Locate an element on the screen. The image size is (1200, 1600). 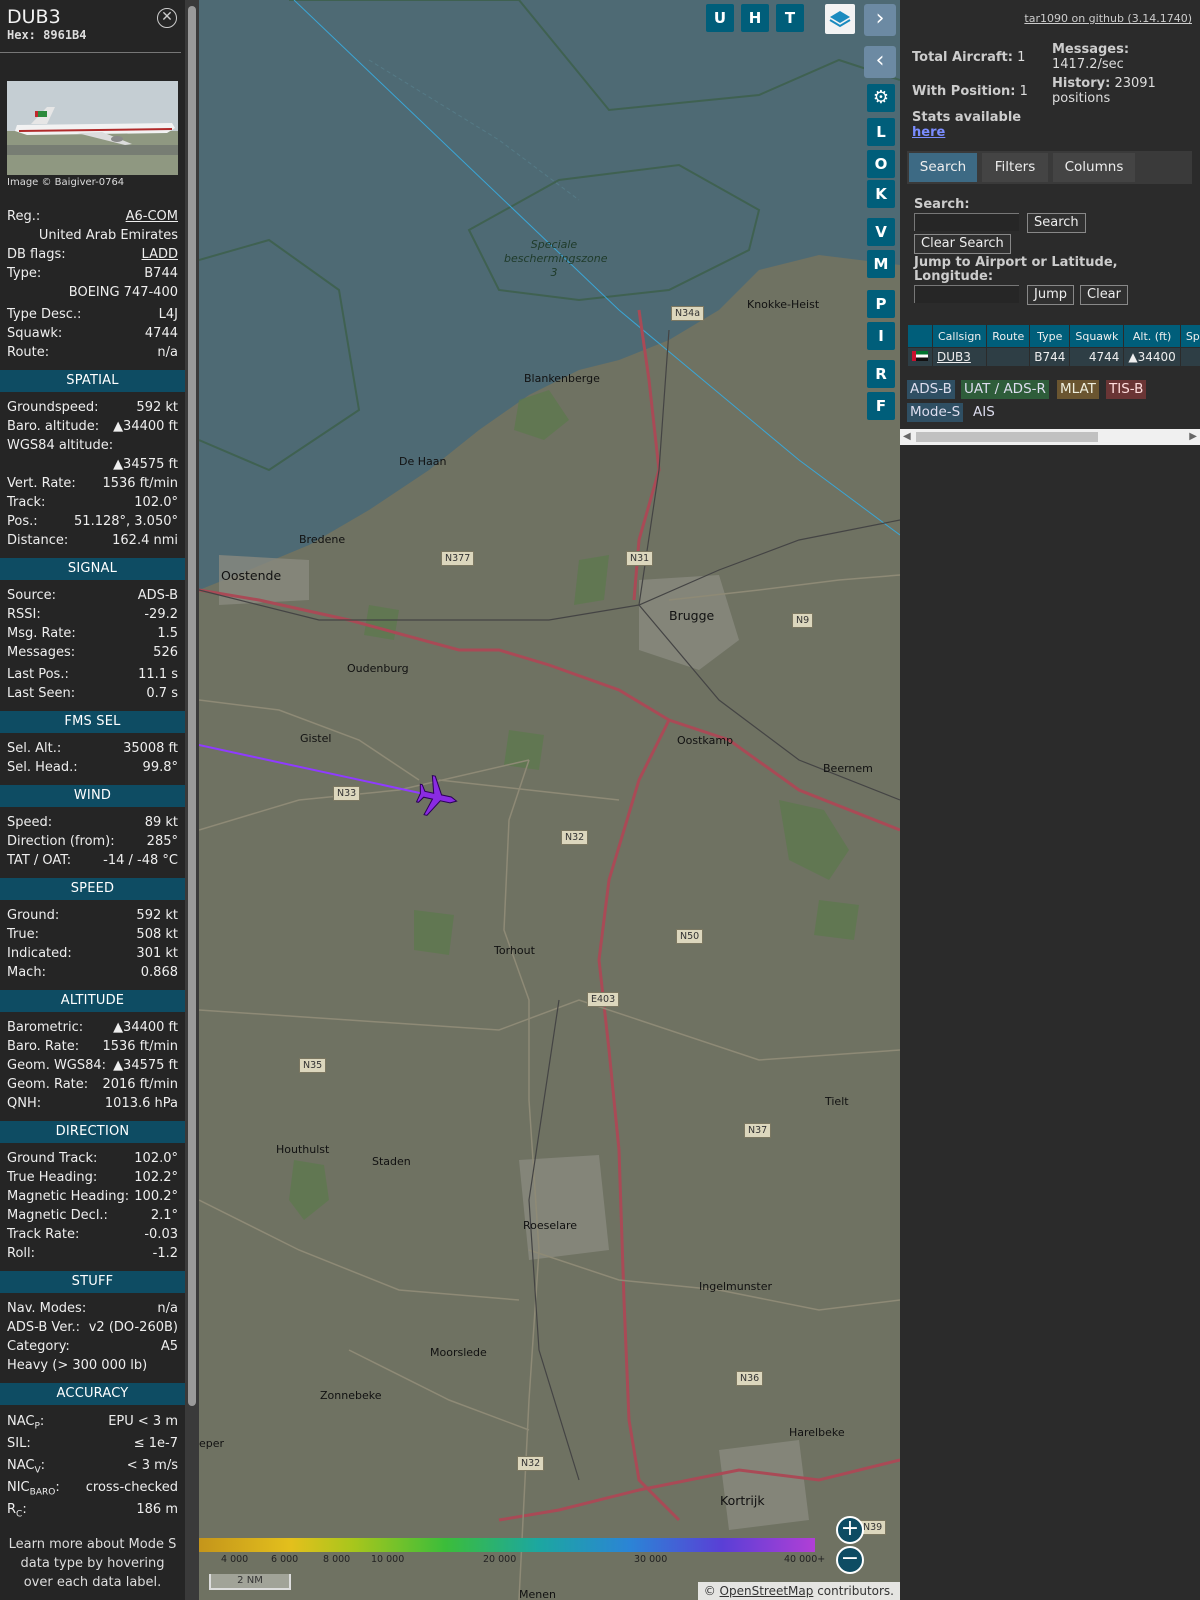
col-squawk: Squawk is located at coordinates (1097, 336).